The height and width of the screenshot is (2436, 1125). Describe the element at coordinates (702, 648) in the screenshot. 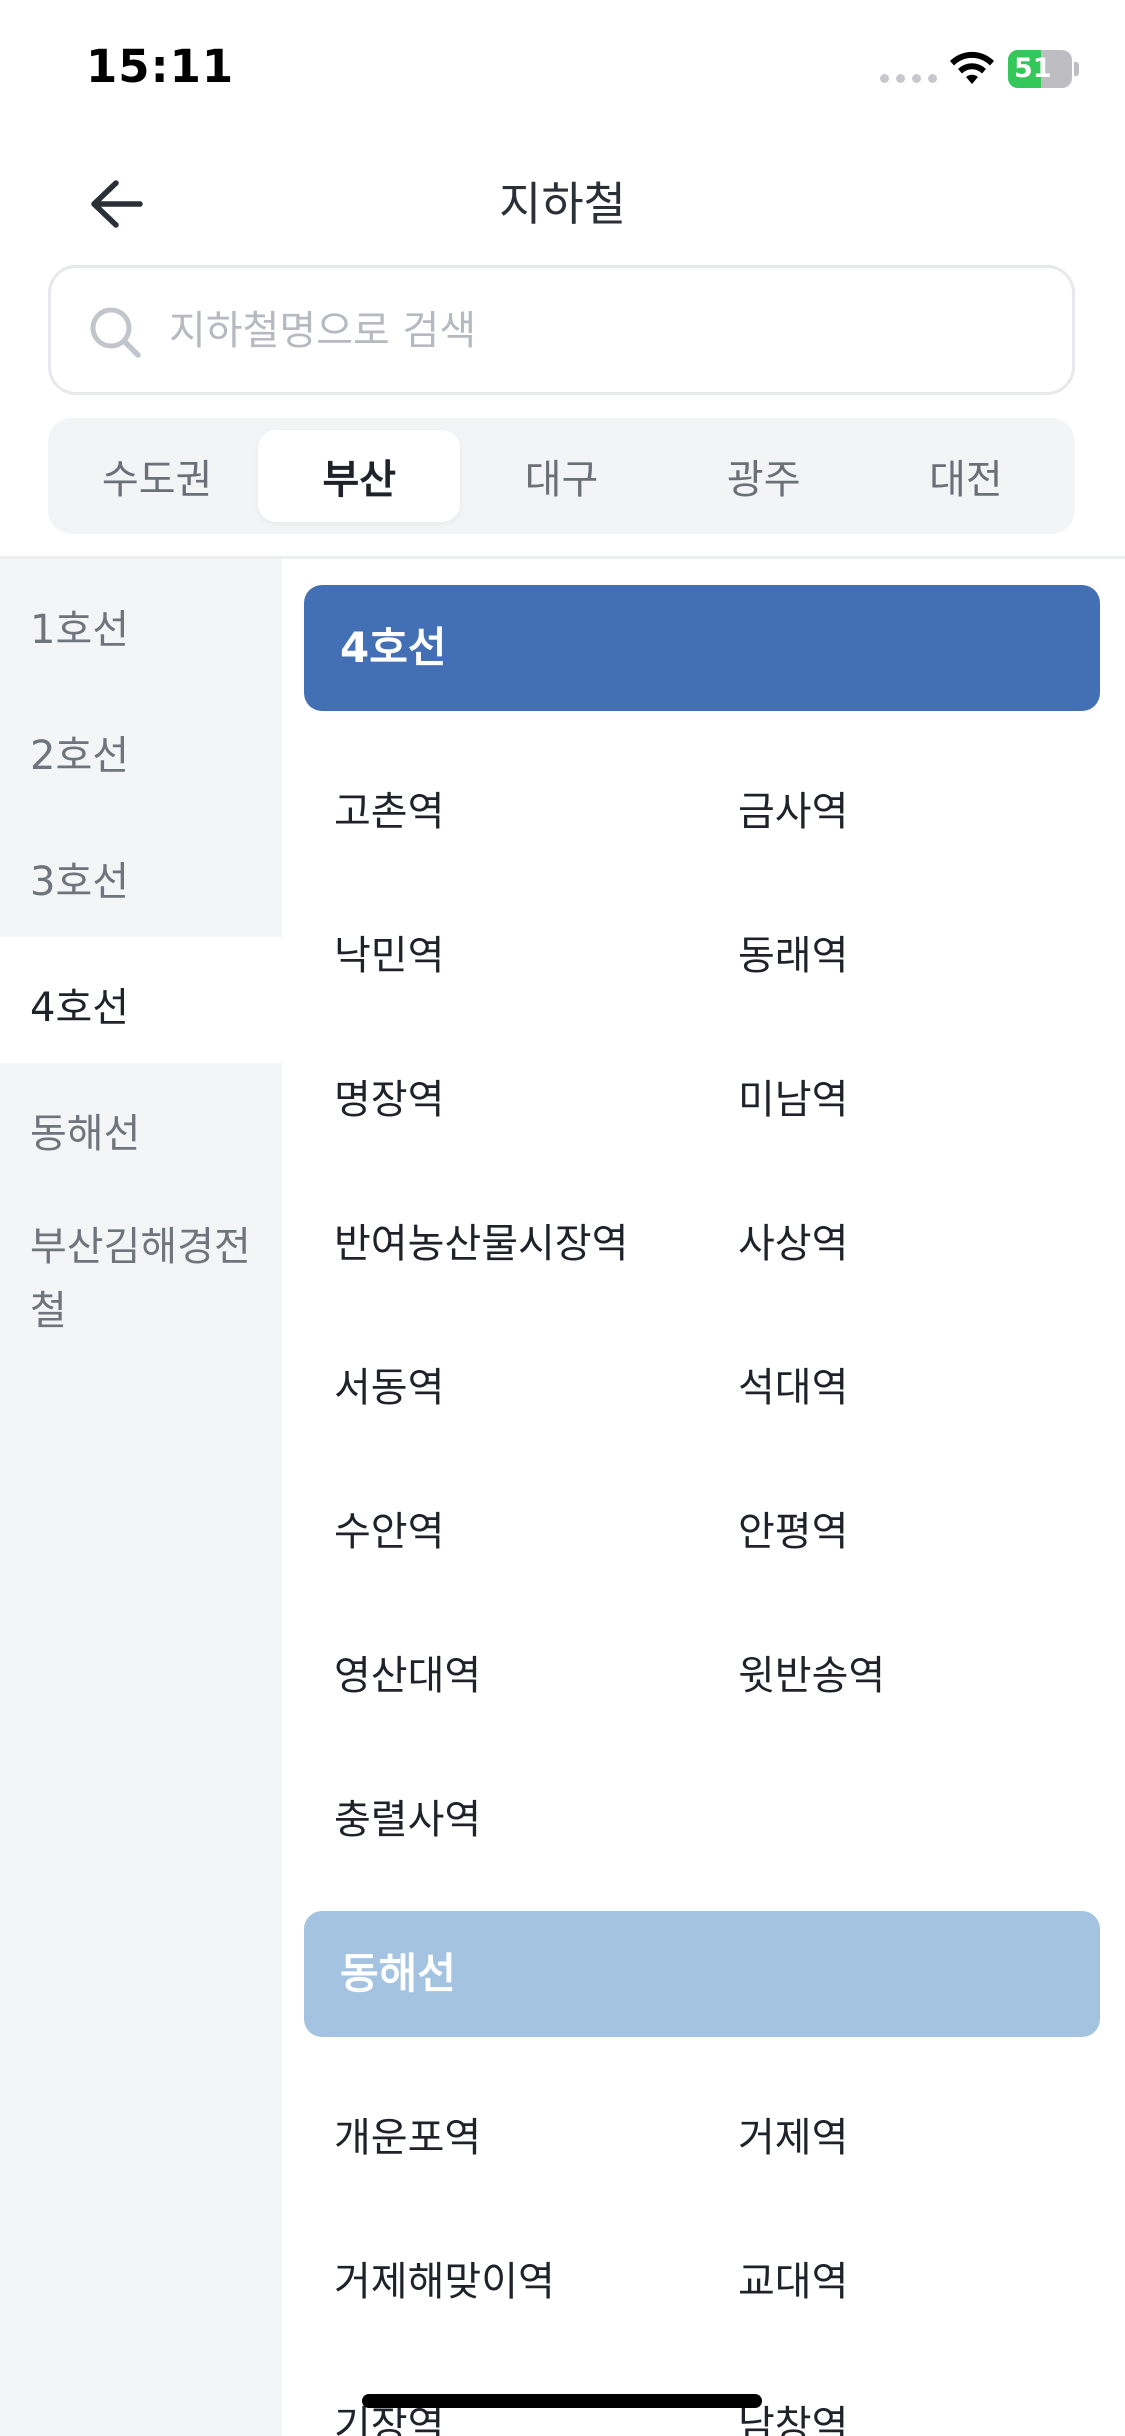

I see `section-header-line-4: 4호선` at that location.